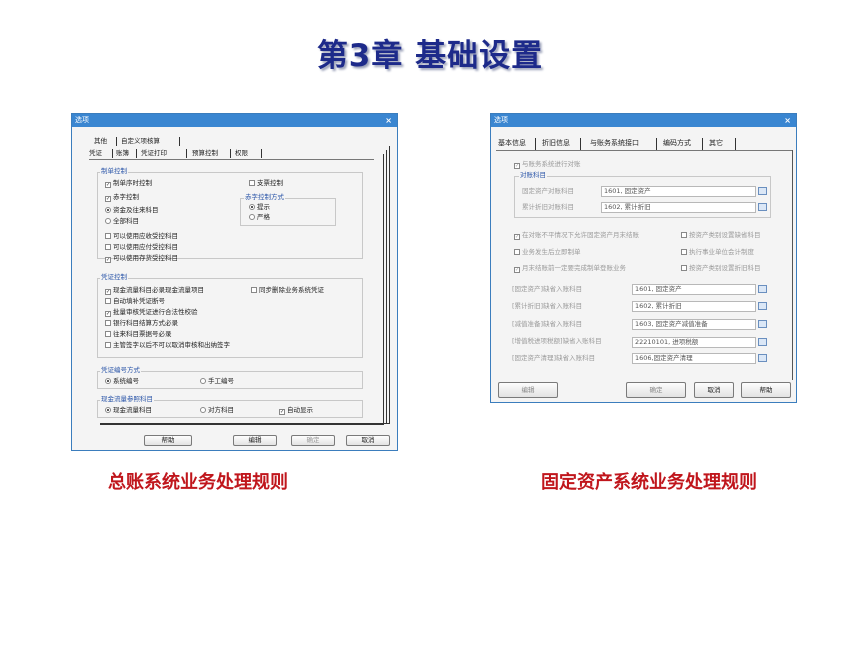 This screenshot has width=860, height=645. What do you see at coordinates (132, 210) in the screenshot?
I see `fund-account-radio: 资金及往来科目` at bounding box center [132, 210].